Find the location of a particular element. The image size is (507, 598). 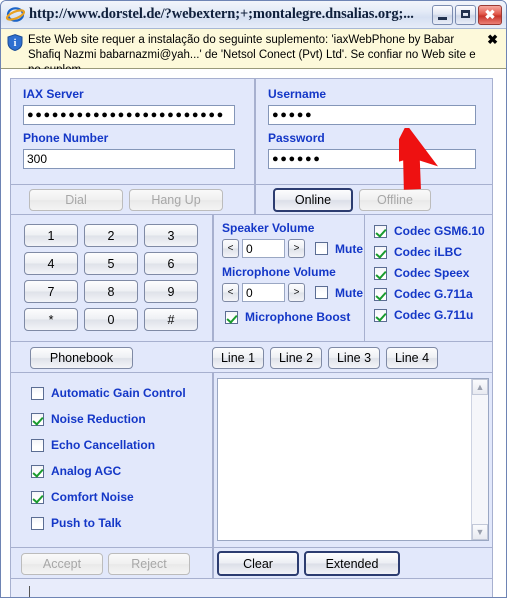

infobar-close-icon: ✖ is located at coordinates (492, 40).